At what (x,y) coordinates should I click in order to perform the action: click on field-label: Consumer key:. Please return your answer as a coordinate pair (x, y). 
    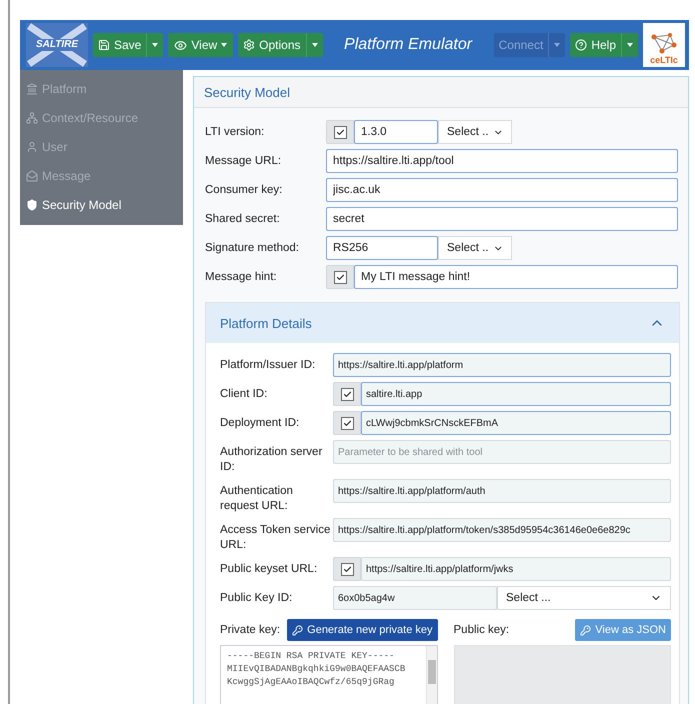
    Looking at the image, I should click on (244, 190).